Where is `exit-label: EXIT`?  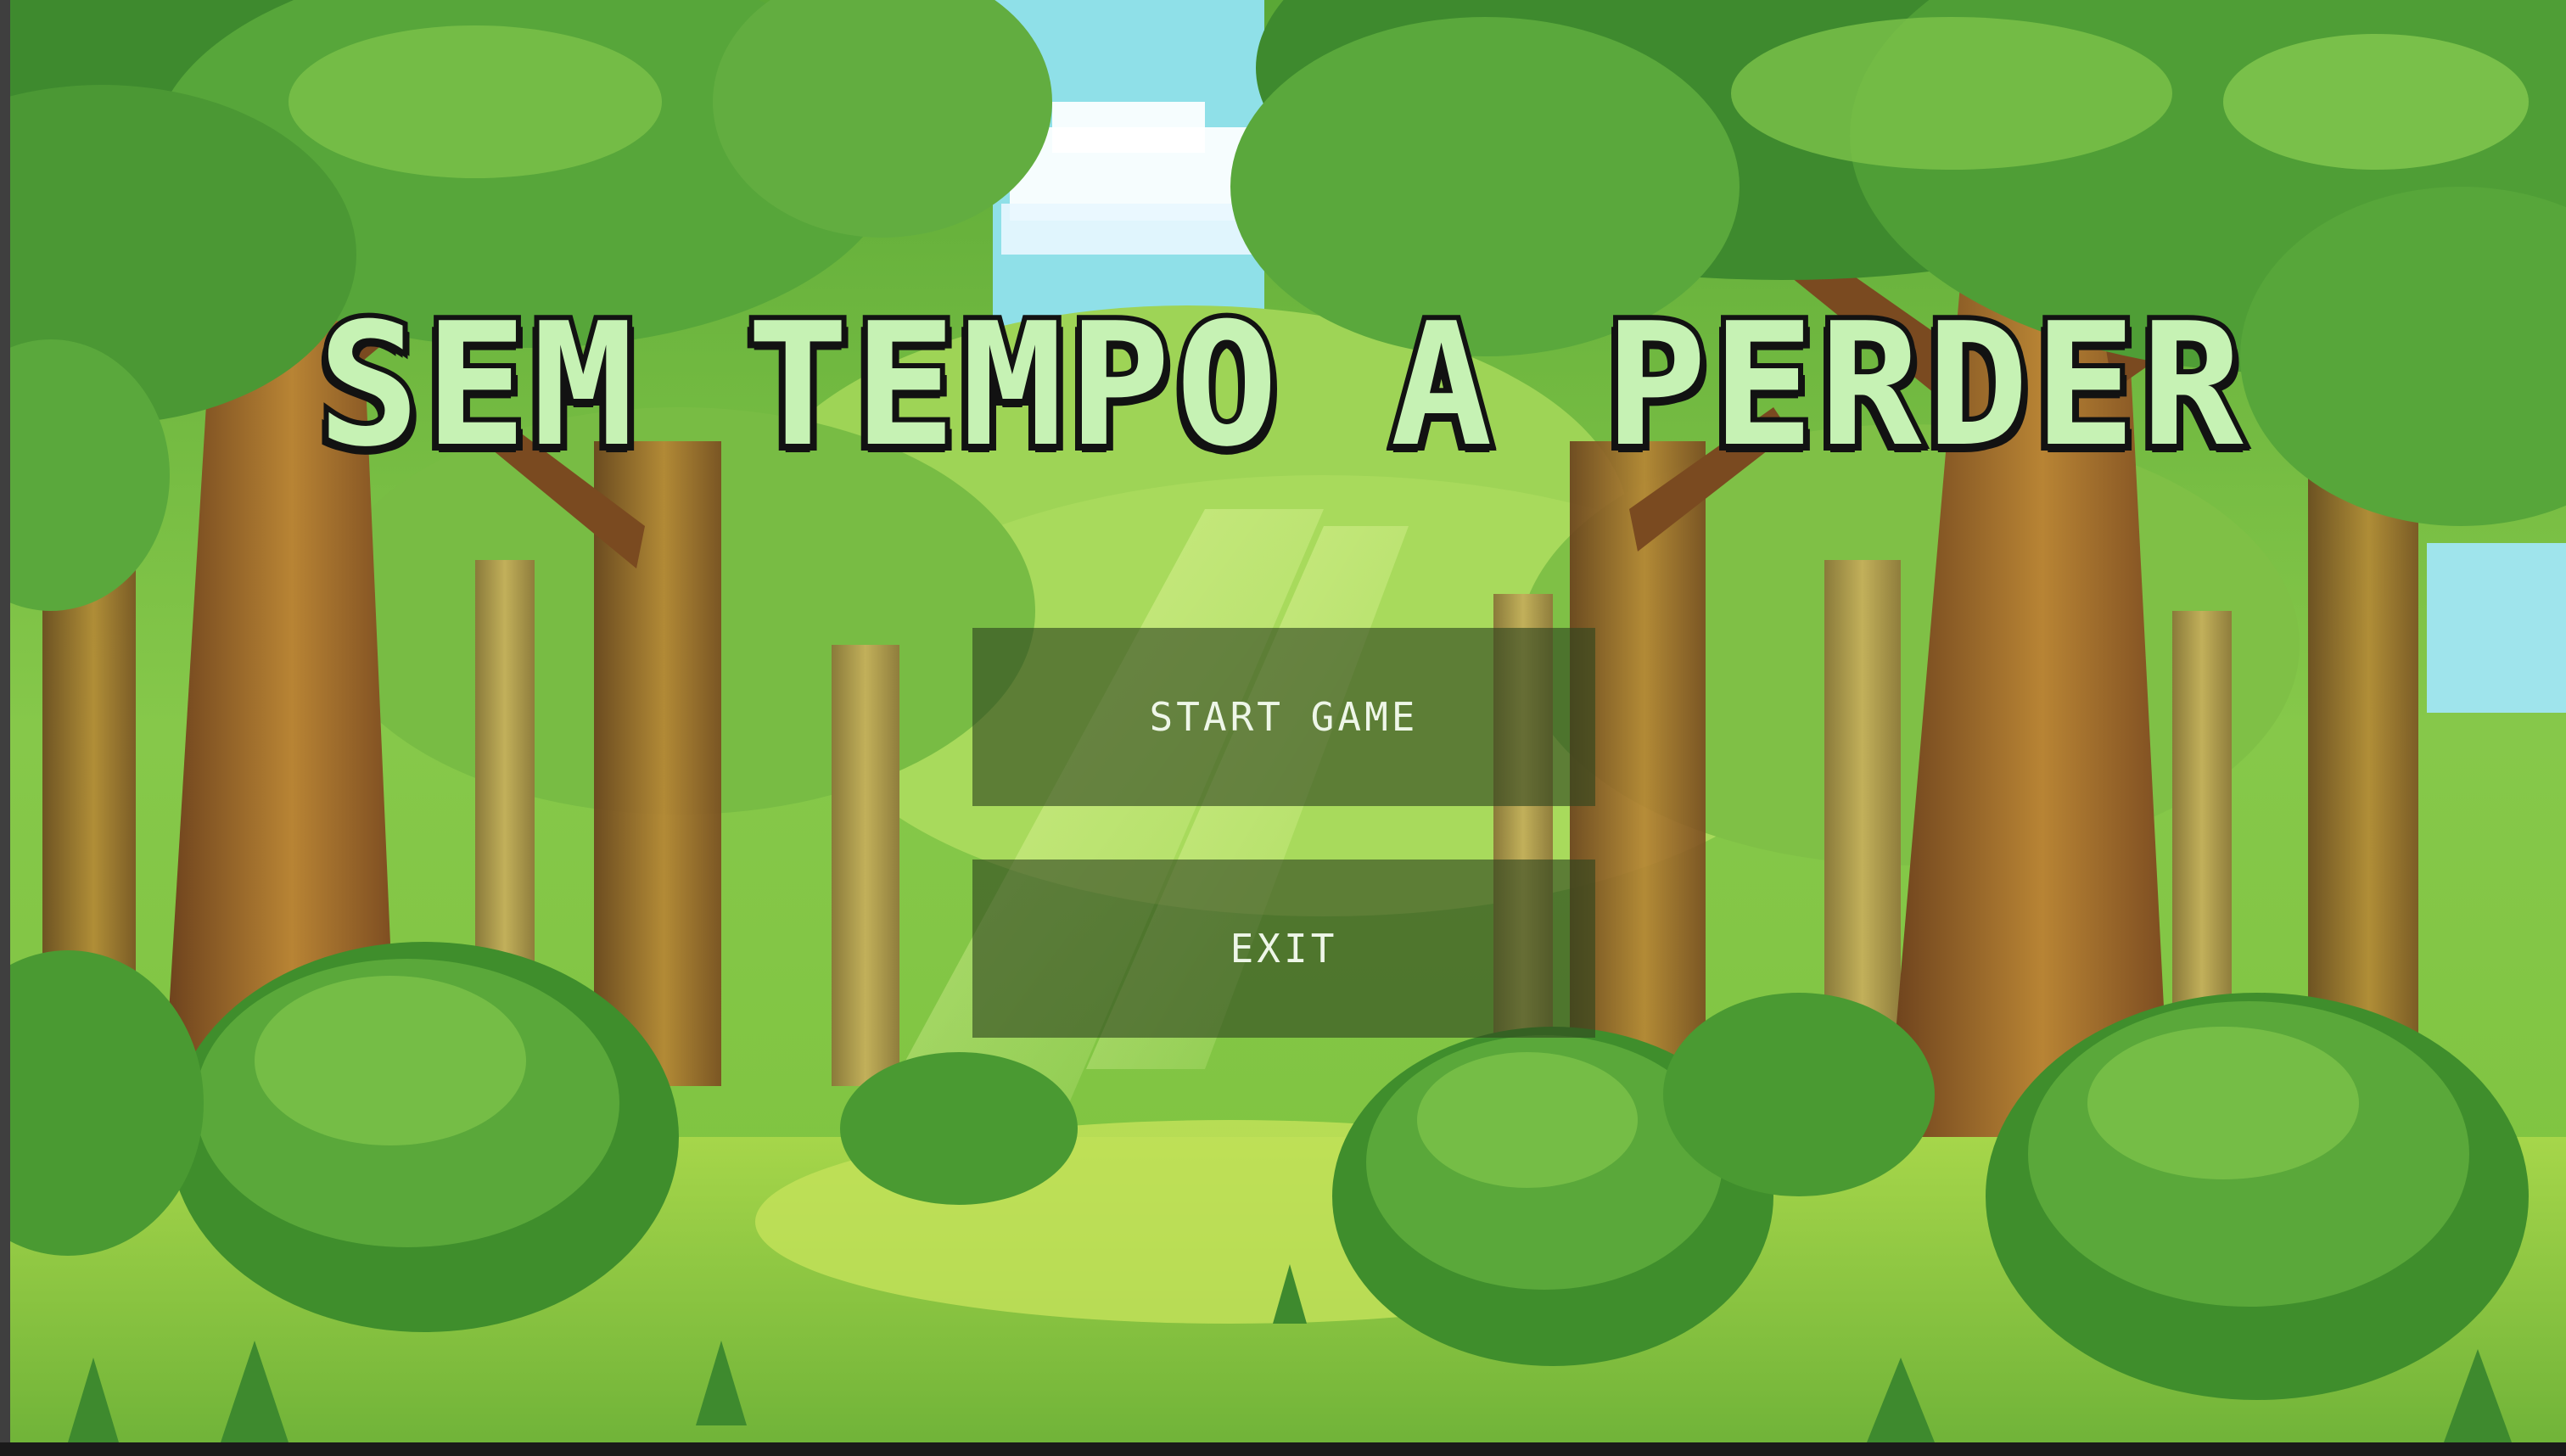 exit-label: EXIT is located at coordinates (1284, 949).